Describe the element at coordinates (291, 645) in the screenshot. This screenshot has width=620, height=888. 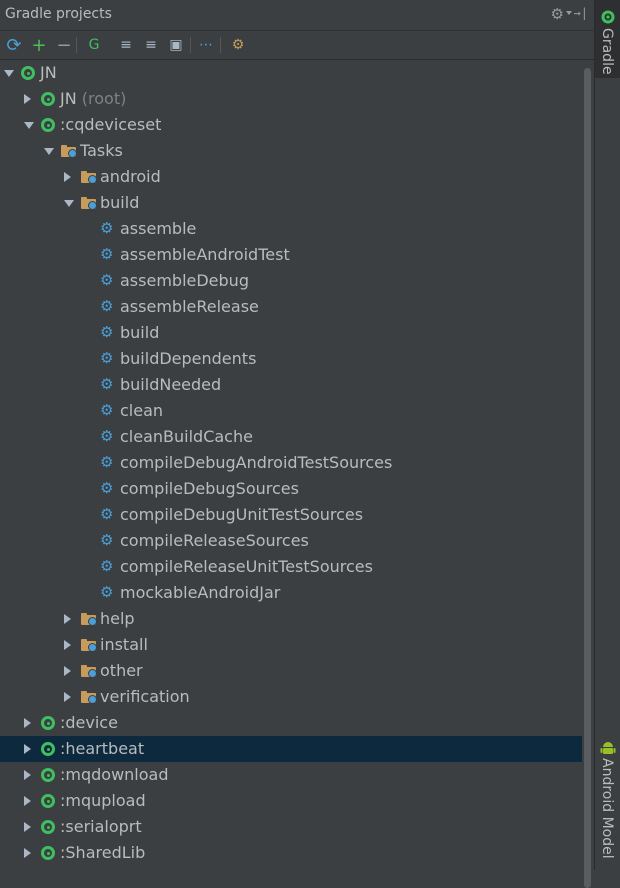
I see `task-group-node: install` at that location.